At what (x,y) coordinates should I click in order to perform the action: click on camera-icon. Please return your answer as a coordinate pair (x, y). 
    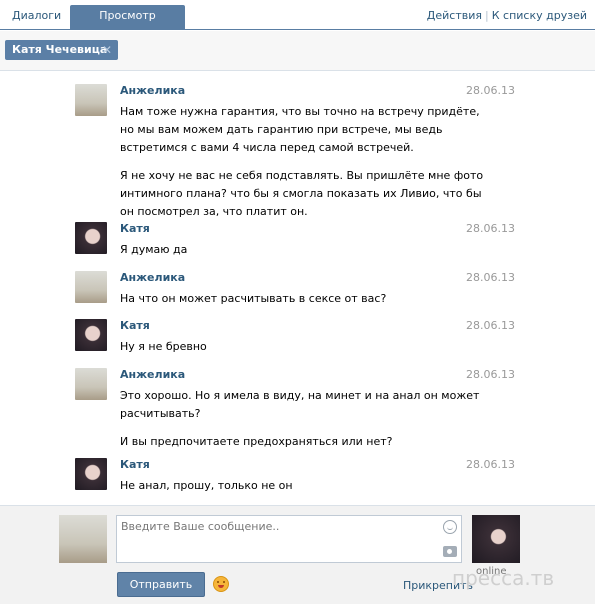
    Looking at the image, I should click on (450, 551).